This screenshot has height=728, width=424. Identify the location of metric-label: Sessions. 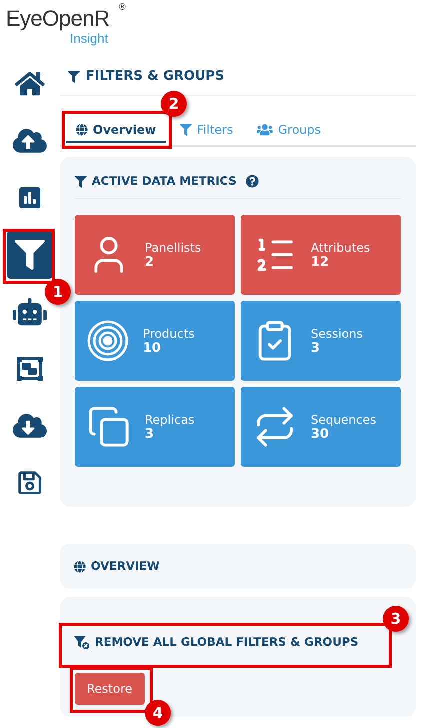
(337, 333).